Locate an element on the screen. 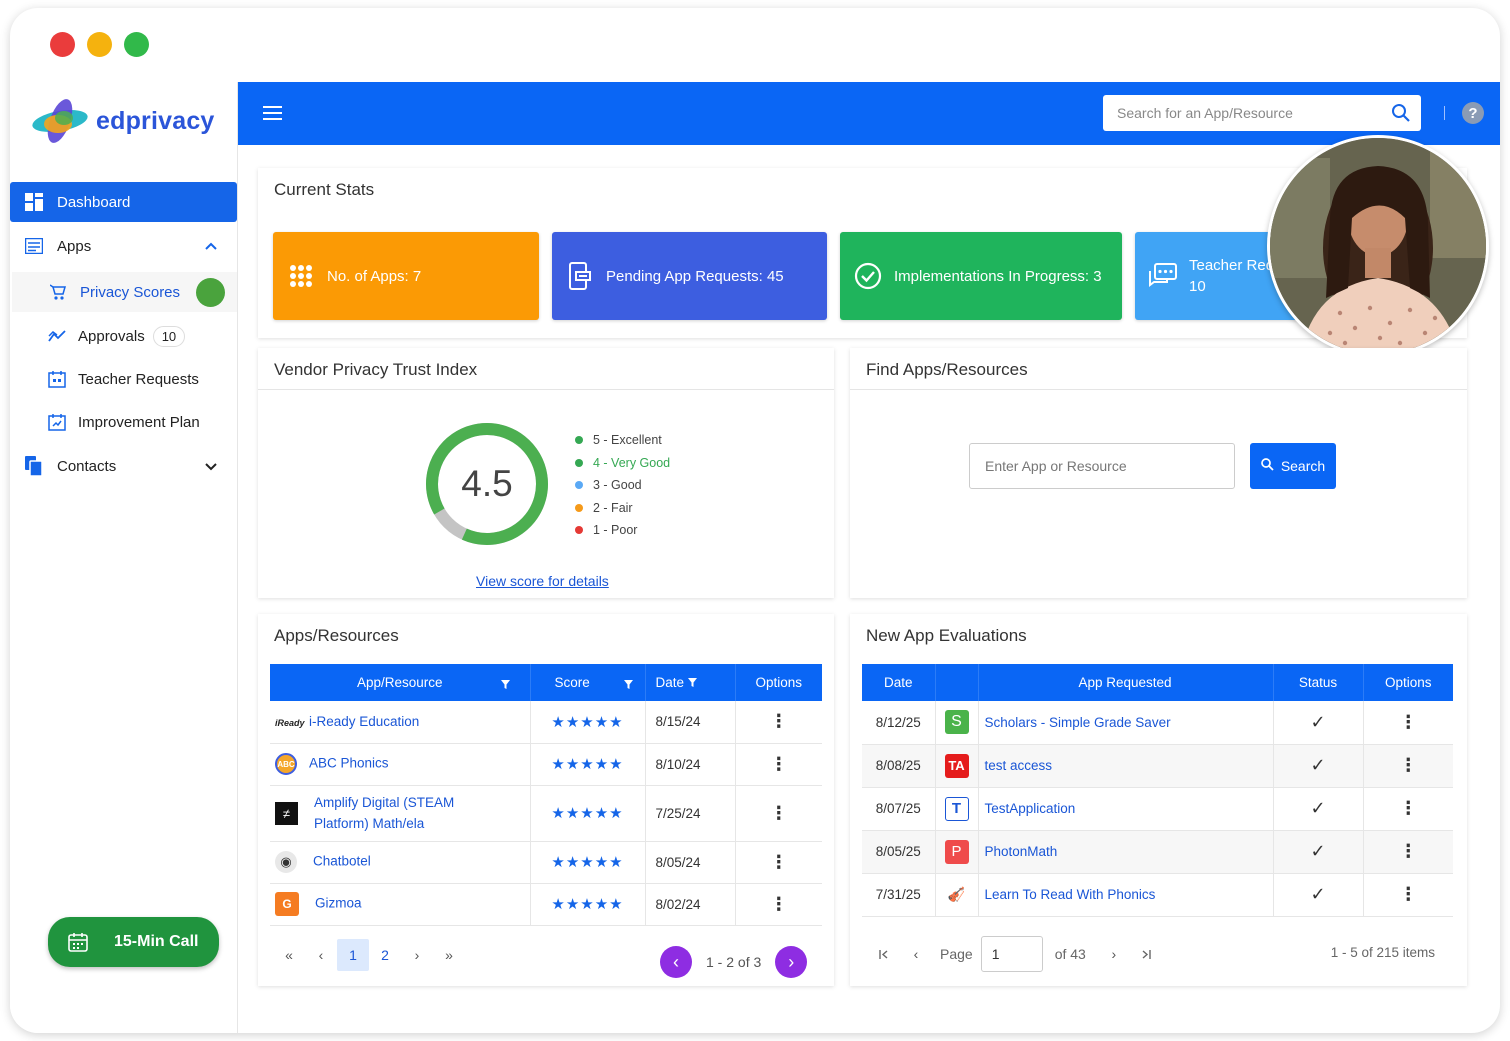  column-header-status: Status is located at coordinates (1318, 682).